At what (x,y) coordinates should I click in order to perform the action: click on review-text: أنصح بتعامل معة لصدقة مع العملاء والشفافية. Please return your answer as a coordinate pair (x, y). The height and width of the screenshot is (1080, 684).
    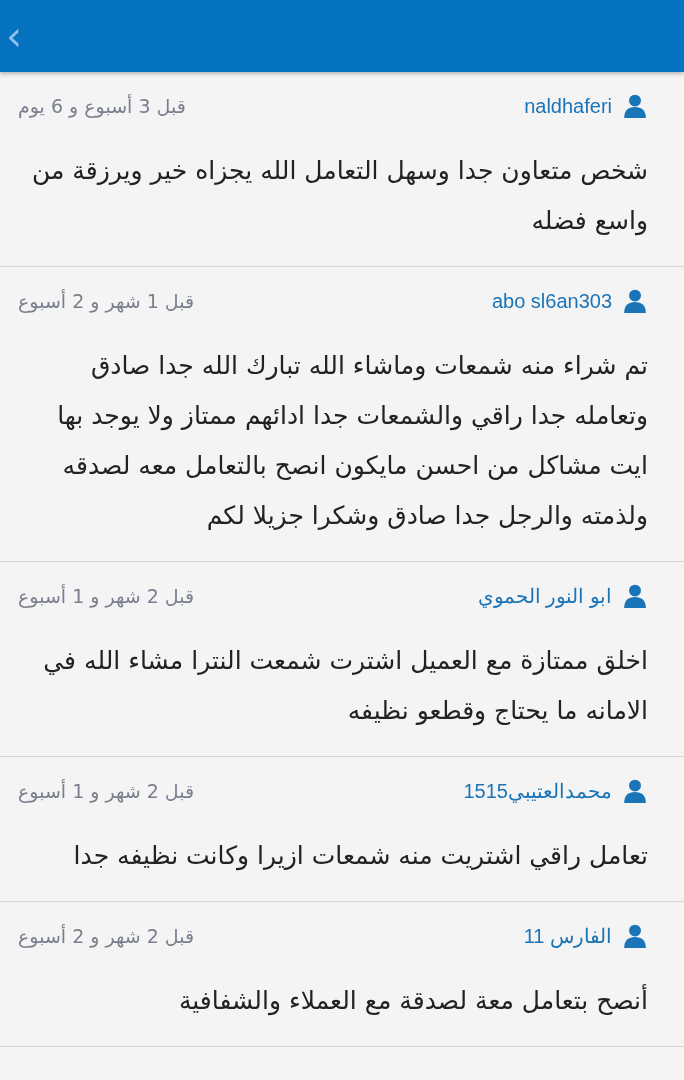
    Looking at the image, I should click on (412, 1000).